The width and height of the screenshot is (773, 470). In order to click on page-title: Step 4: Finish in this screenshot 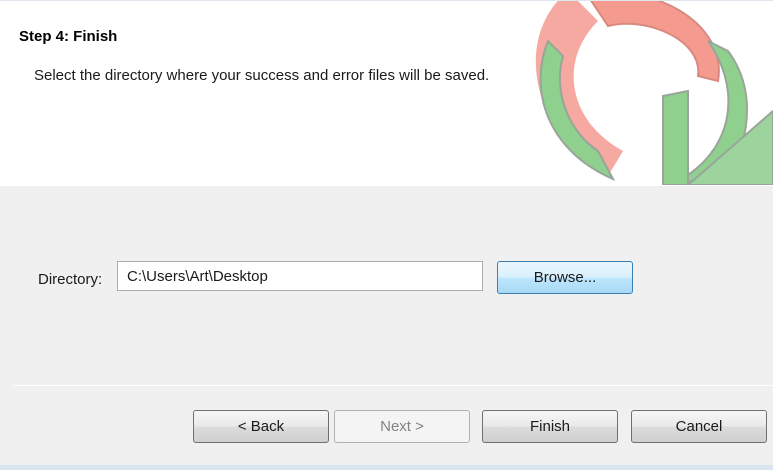, I will do `click(68, 36)`.